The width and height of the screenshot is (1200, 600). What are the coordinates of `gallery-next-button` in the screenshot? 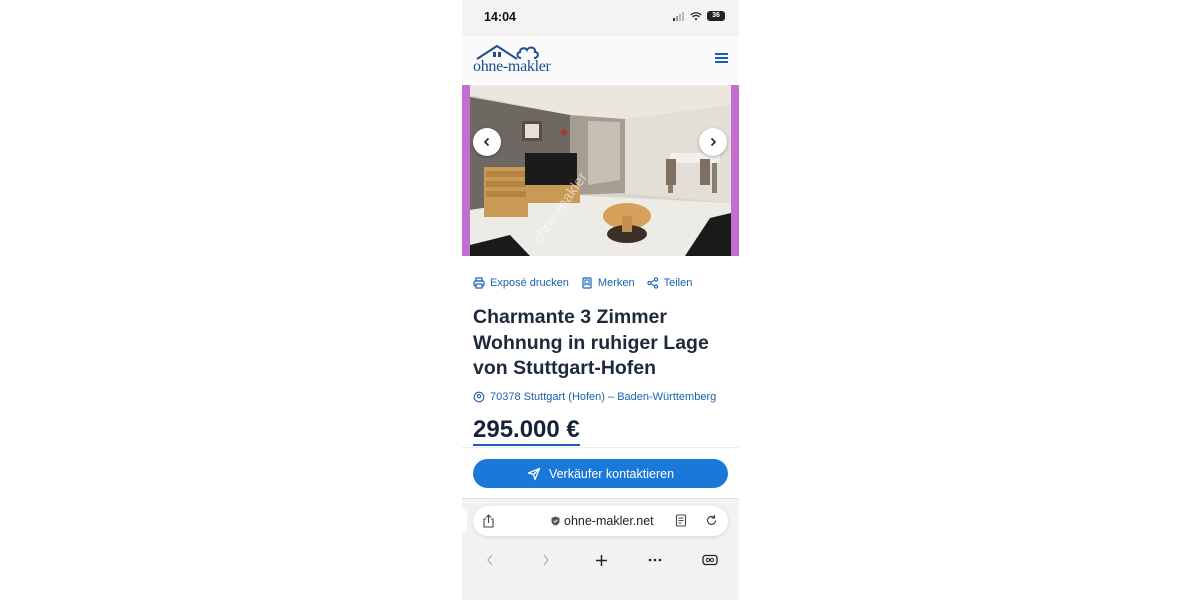 It's located at (713, 142).